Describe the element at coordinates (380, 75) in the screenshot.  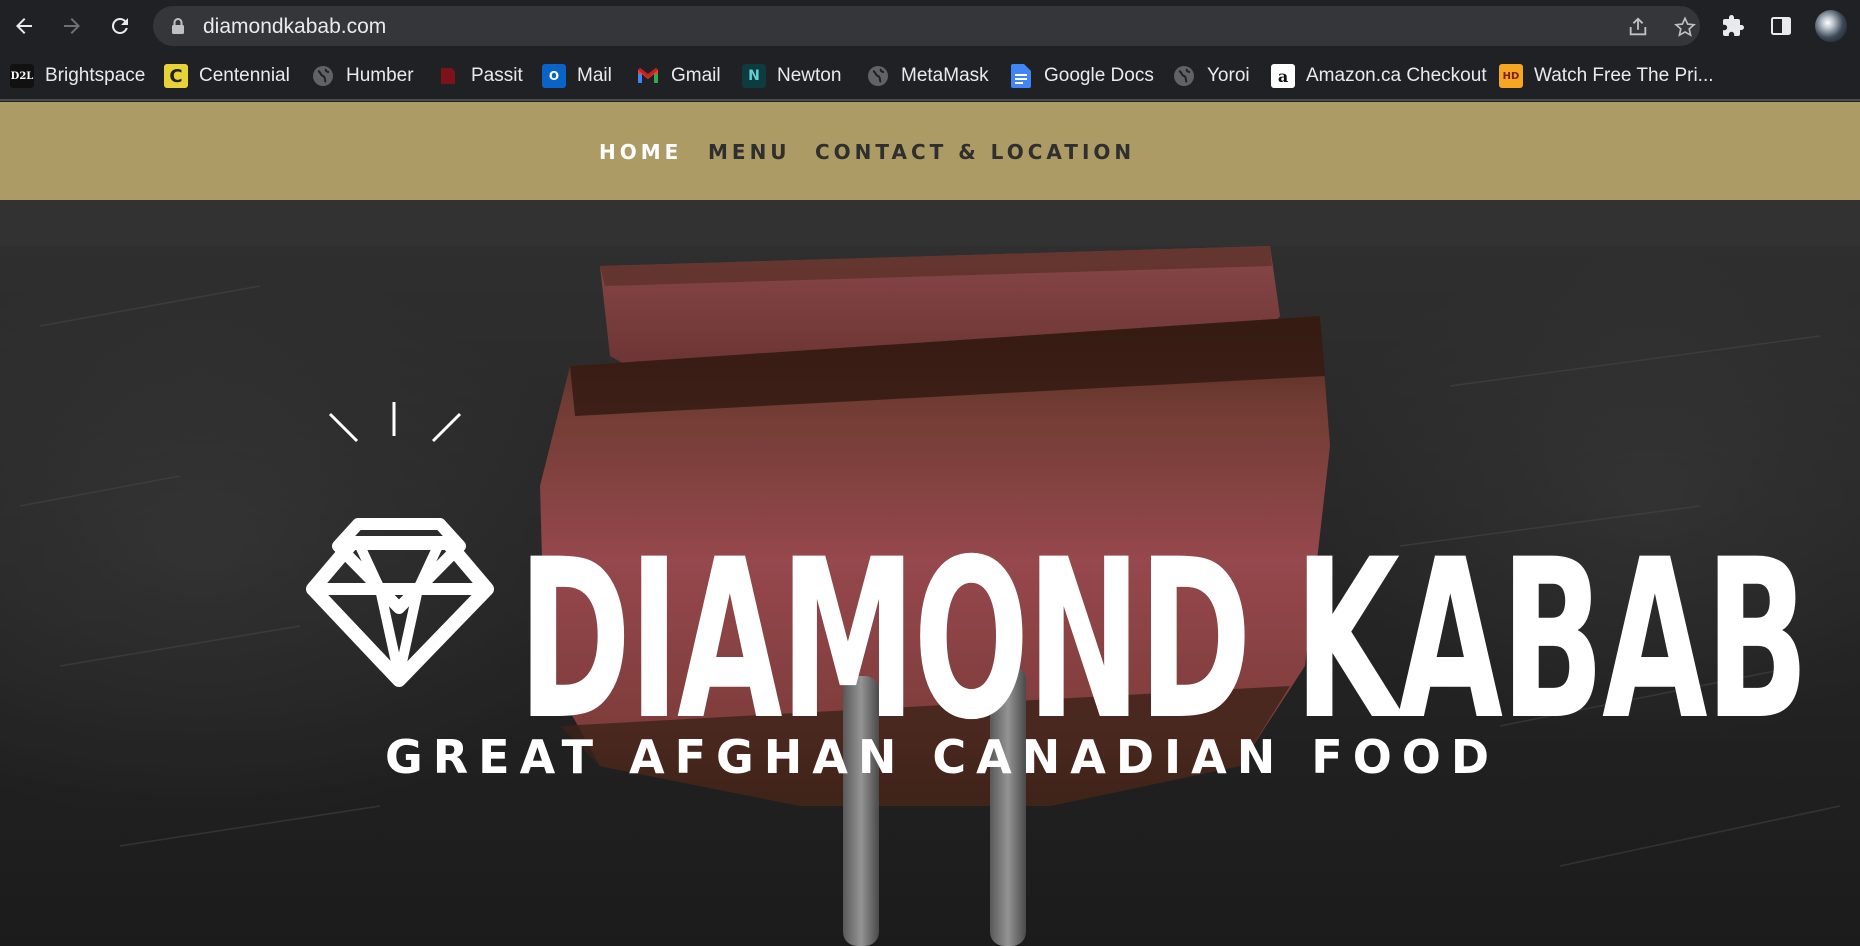
I see `bookmark-label: Humber` at that location.